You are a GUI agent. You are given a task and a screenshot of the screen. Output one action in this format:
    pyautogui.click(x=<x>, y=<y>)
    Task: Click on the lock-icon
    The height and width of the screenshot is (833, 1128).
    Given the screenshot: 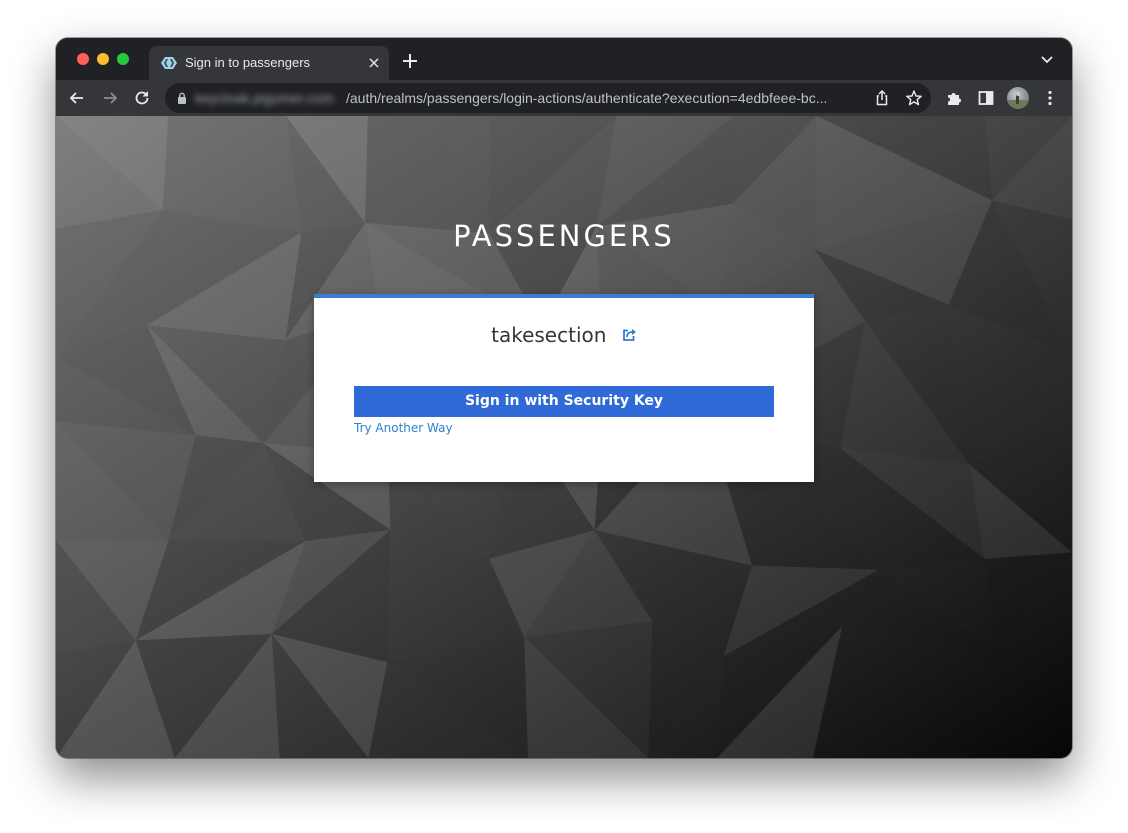 What is the action you would take?
    pyautogui.click(x=182, y=98)
    